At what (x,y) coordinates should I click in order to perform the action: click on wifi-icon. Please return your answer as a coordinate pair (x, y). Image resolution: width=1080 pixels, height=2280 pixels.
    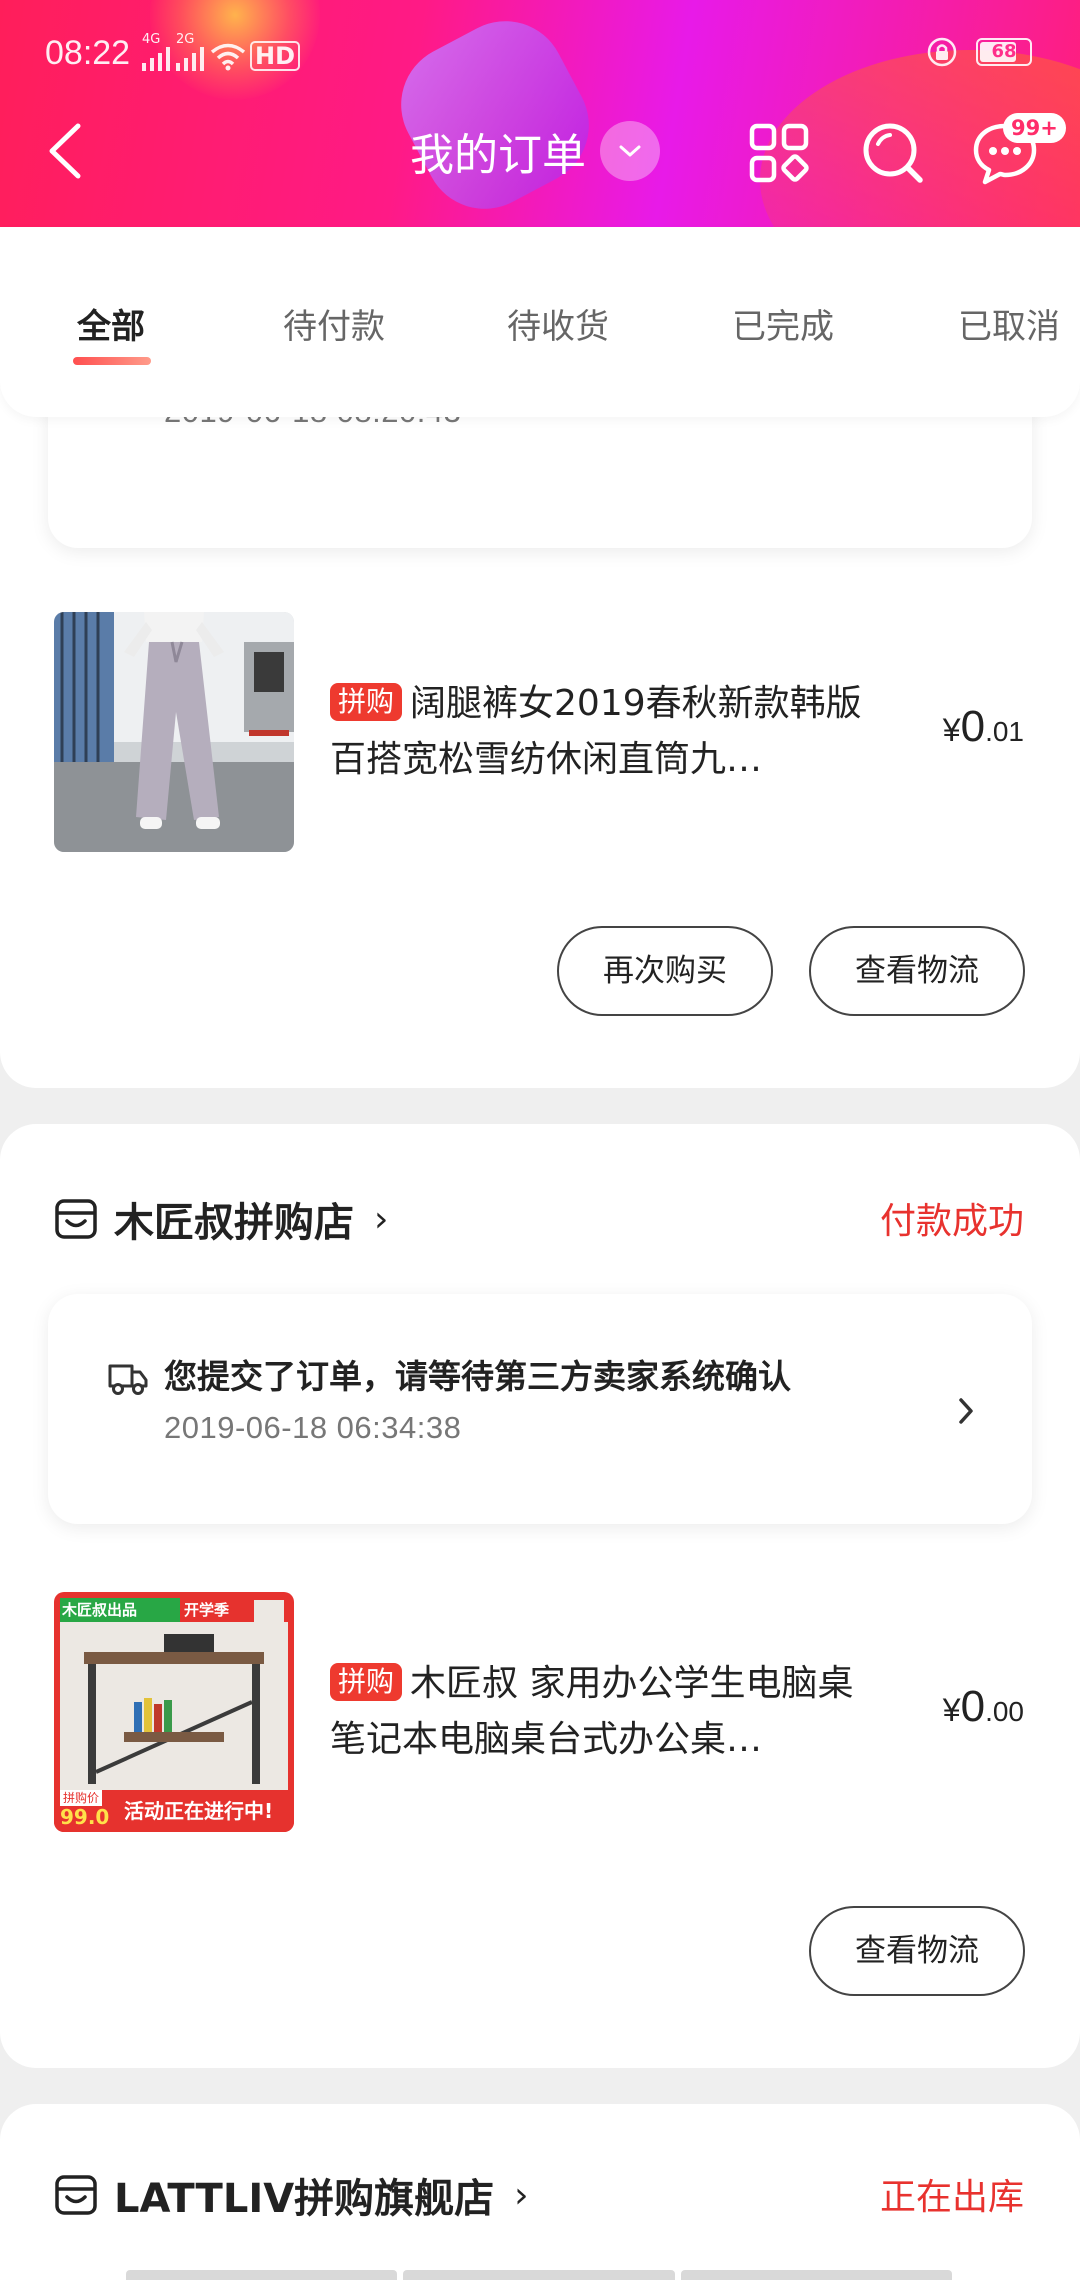
    Looking at the image, I should click on (228, 57).